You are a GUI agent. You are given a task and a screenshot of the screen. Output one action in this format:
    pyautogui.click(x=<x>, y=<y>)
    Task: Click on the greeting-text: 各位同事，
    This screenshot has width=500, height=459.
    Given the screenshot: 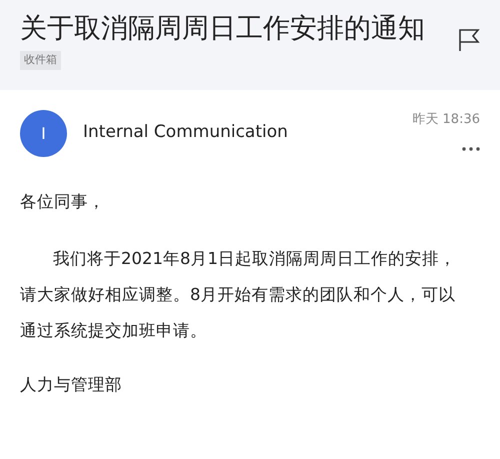 What is the action you would take?
    pyautogui.click(x=63, y=202)
    